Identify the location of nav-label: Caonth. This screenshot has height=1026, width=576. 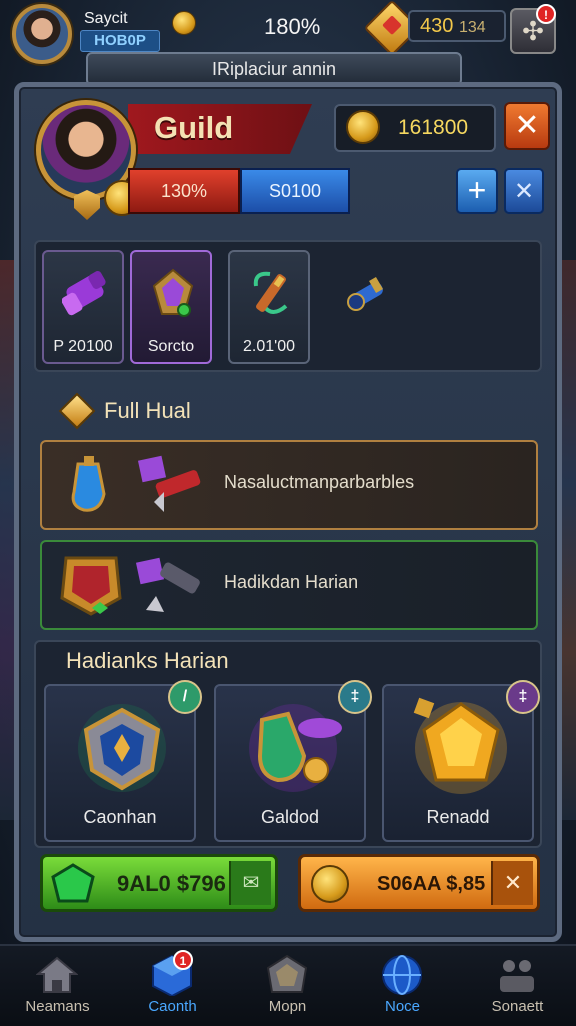
(172, 1006).